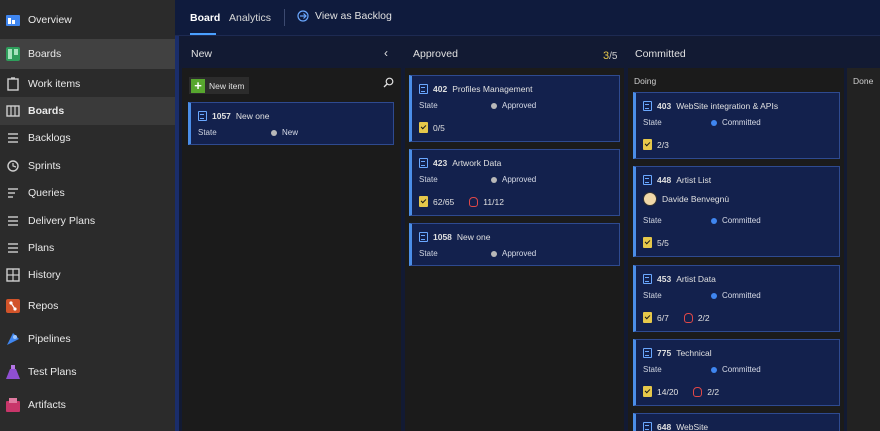 Image resolution: width=880 pixels, height=431 pixels. What do you see at coordinates (663, 144) in the screenshot?
I see `task-count: 2/3` at bounding box center [663, 144].